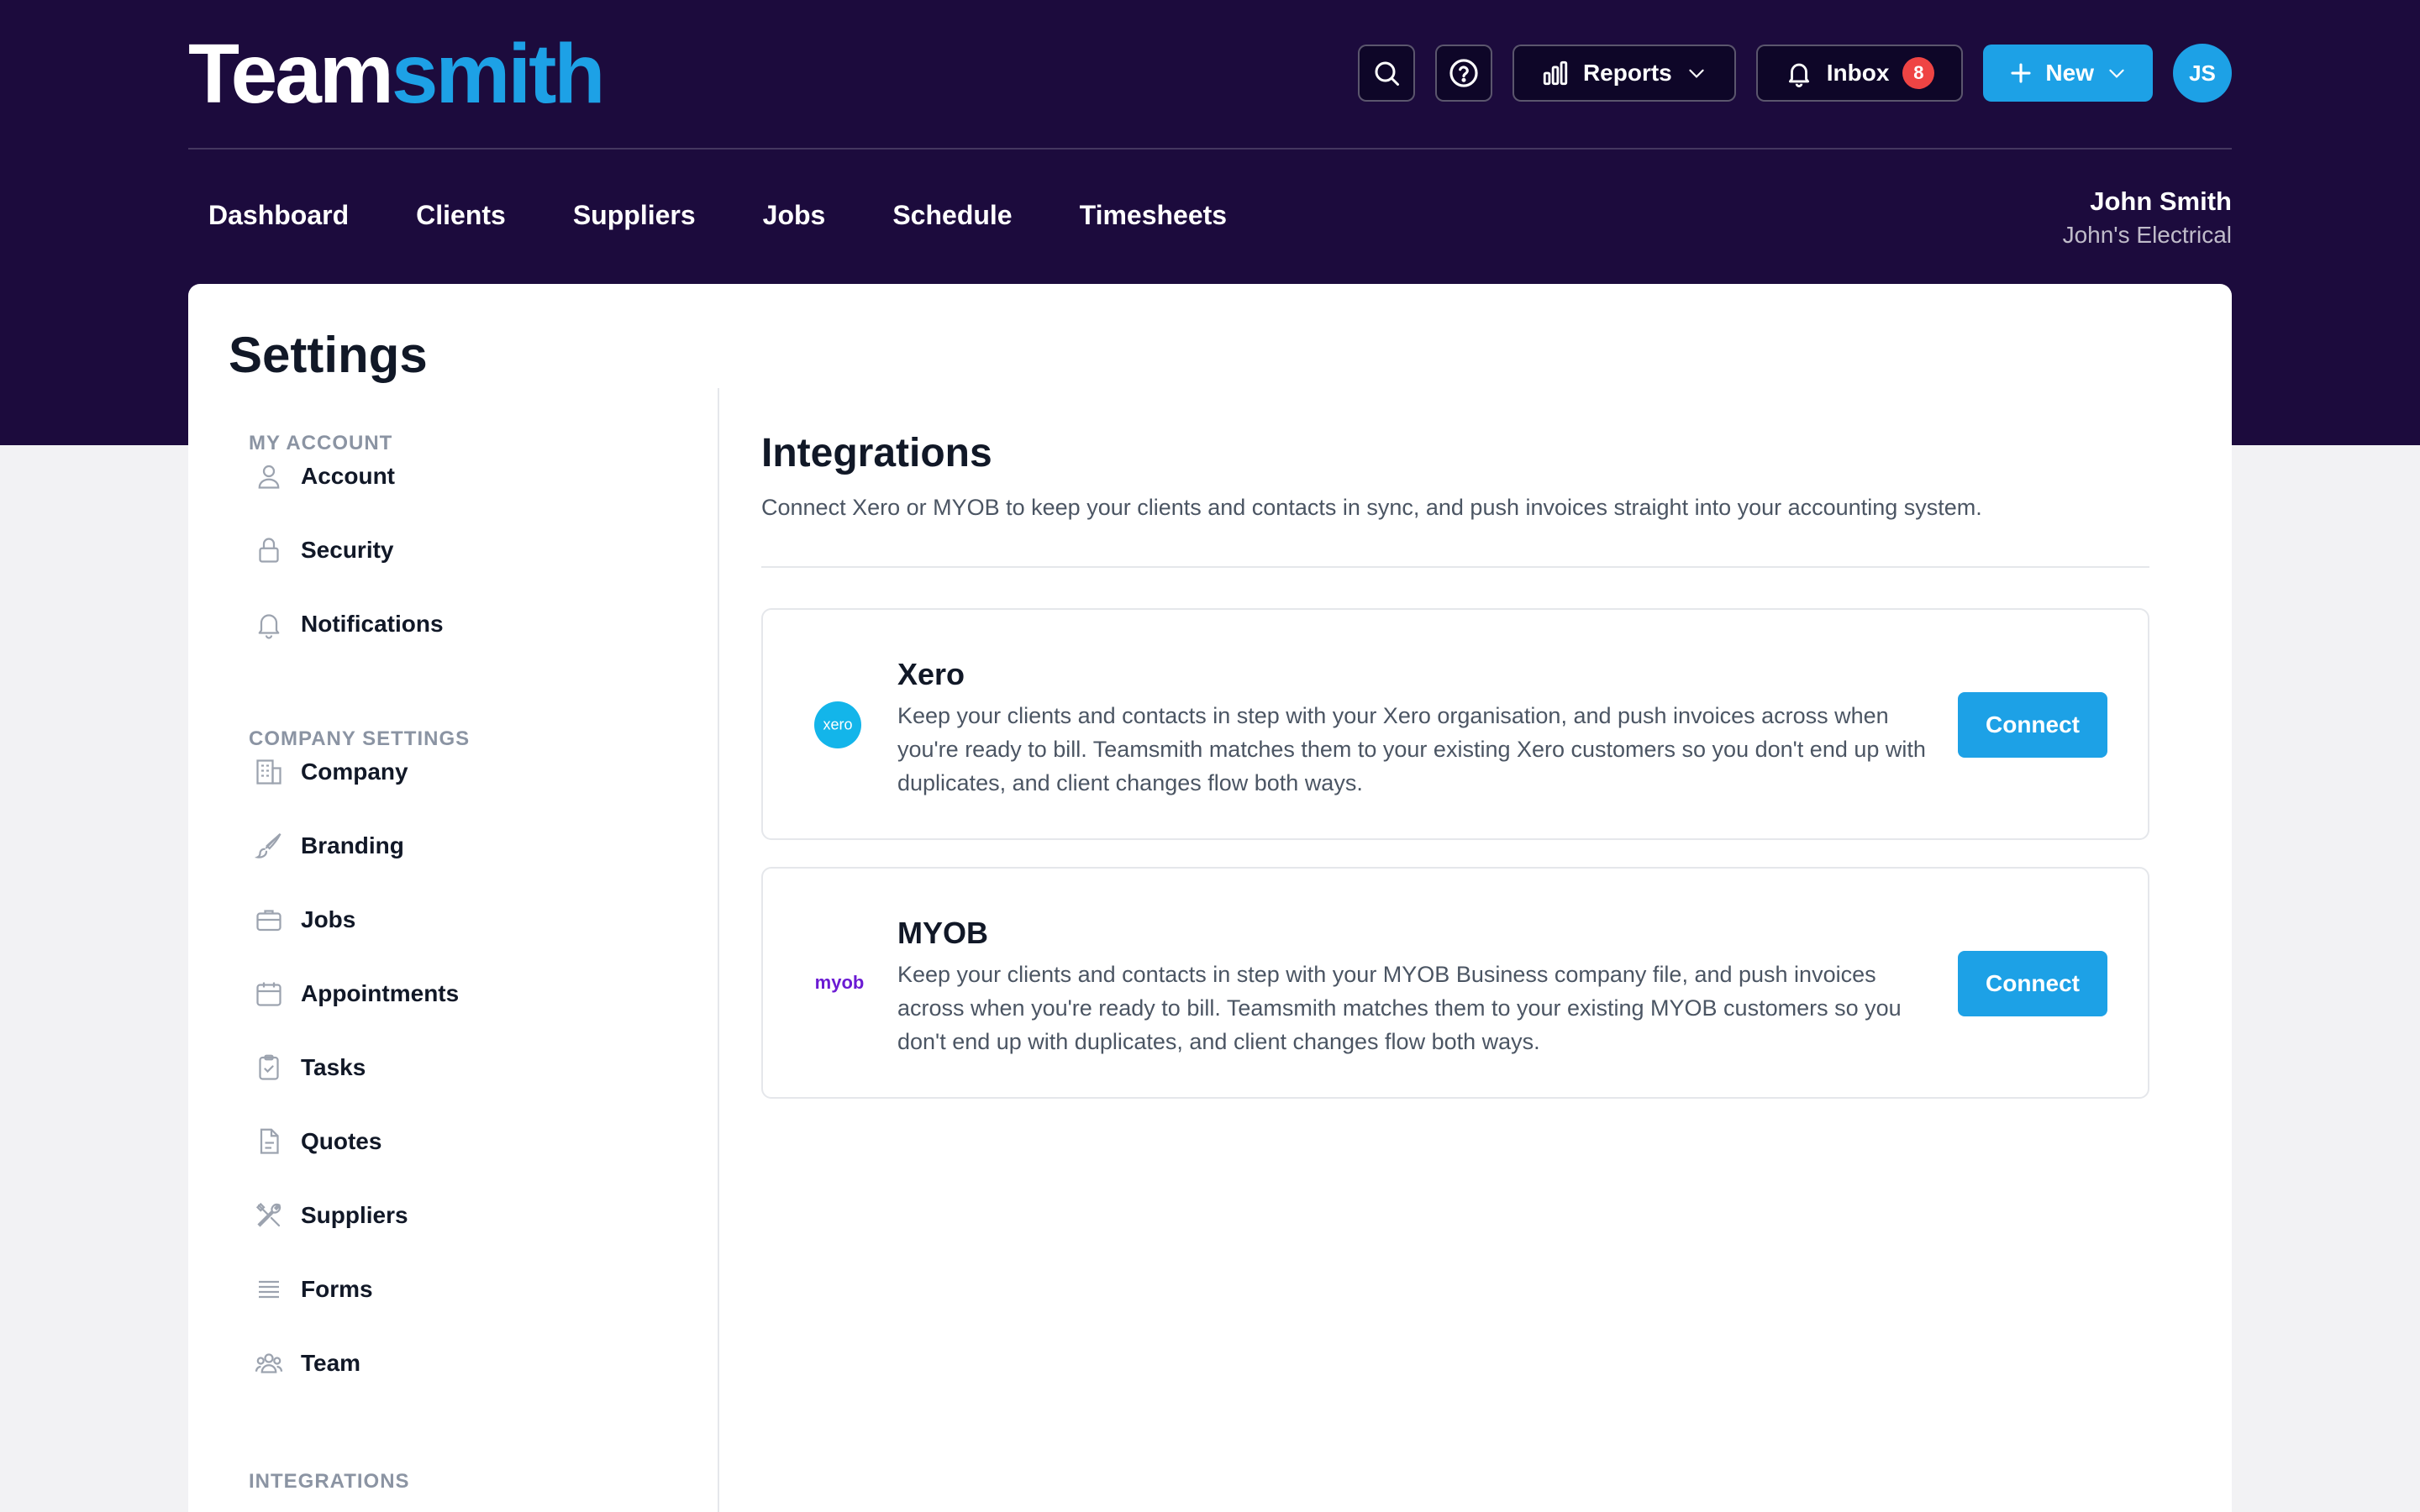  I want to click on nav-timesheets: Timesheets, so click(1154, 215).